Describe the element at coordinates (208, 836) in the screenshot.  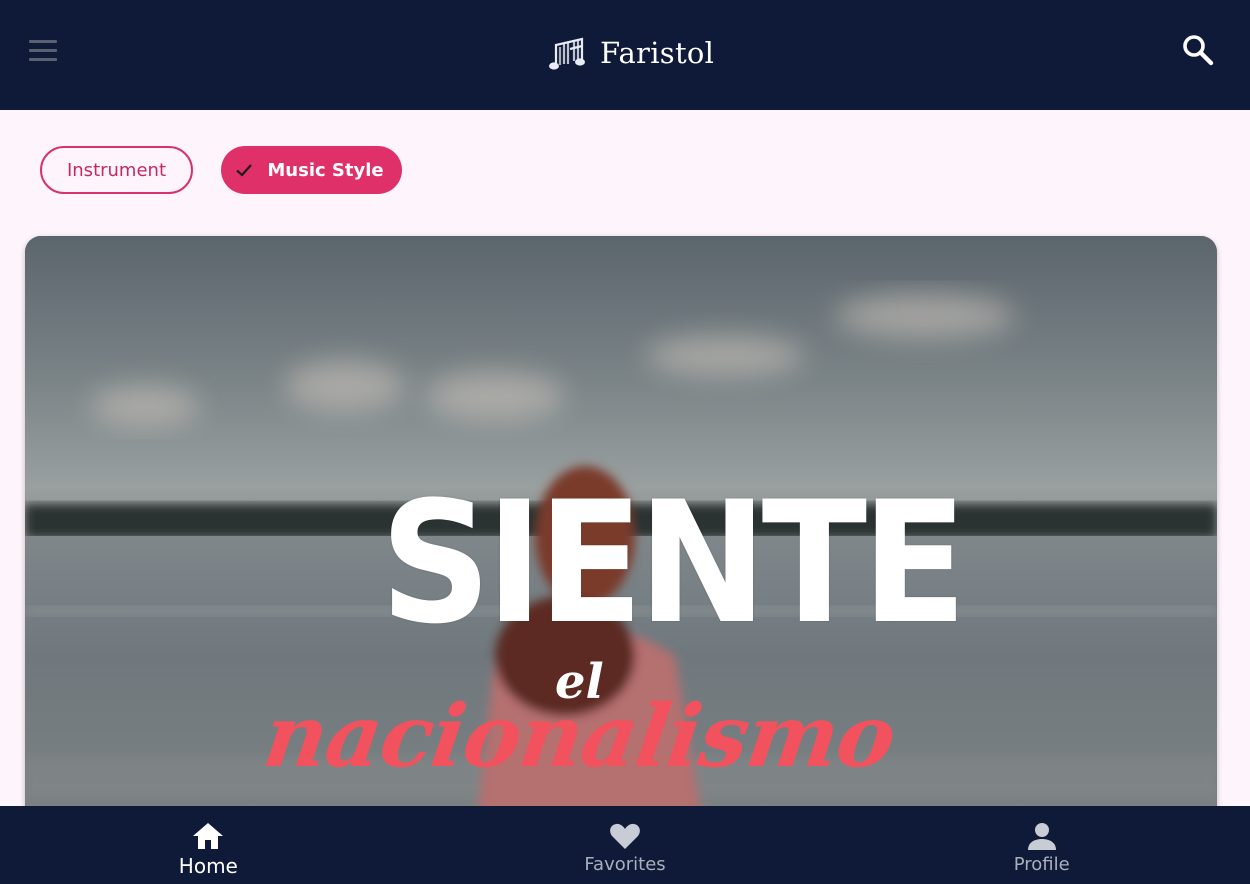
I see `home-icon` at that location.